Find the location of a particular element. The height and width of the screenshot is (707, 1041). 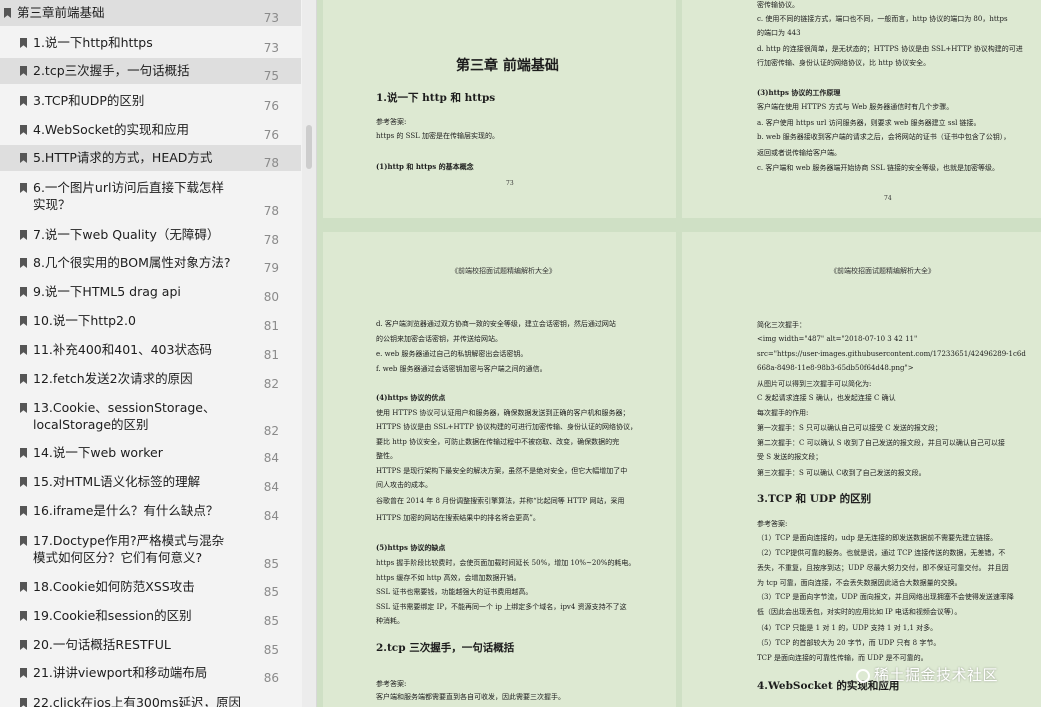

outline-item: 1.说一下http和https 73 is located at coordinates (150, 43).